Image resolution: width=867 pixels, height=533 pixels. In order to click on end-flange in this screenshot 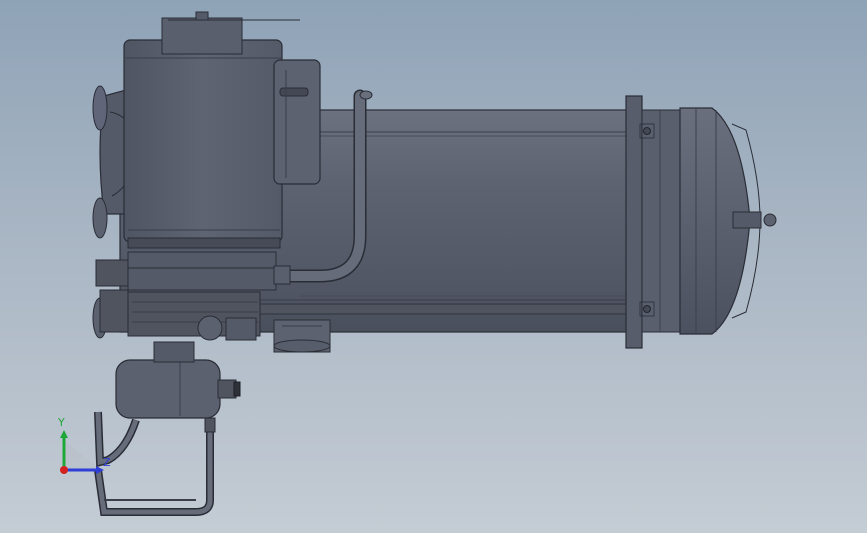, I will do `click(653, 222)`.